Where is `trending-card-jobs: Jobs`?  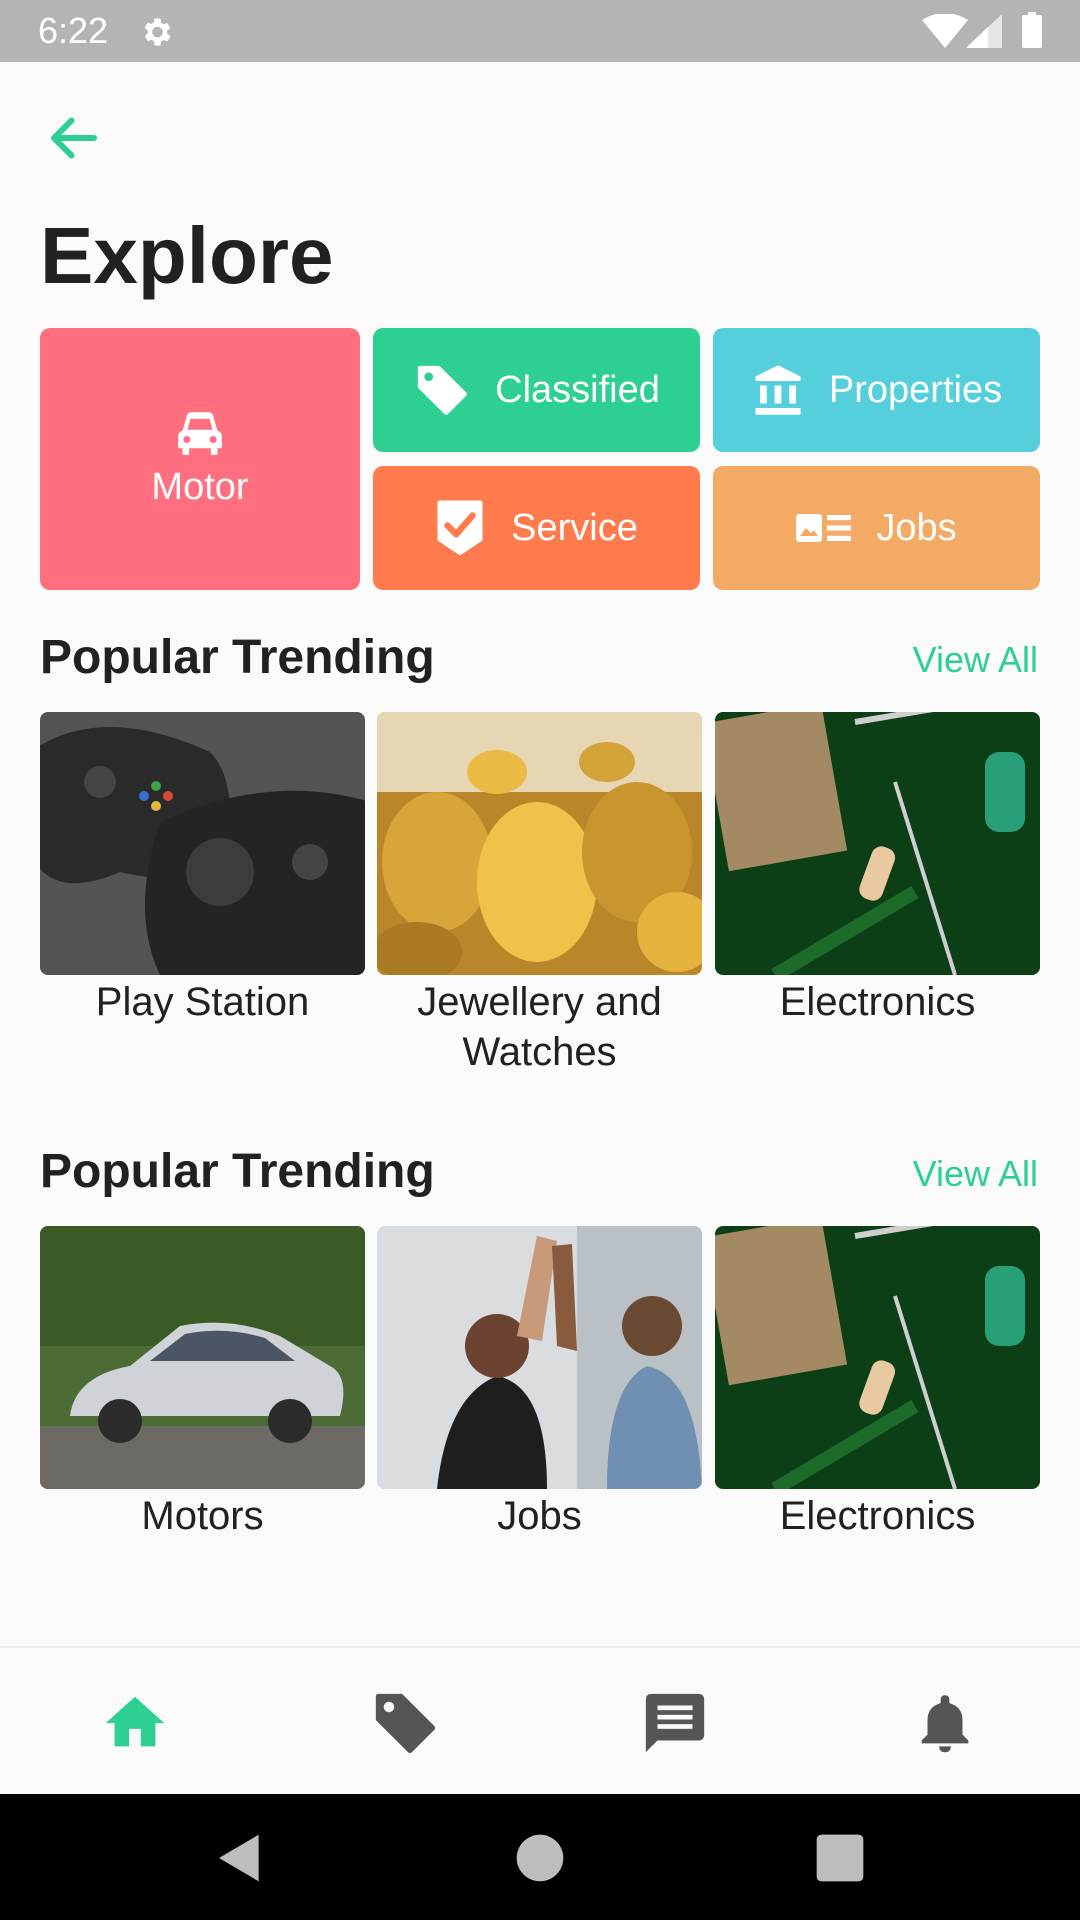
trending-card-jobs: Jobs is located at coordinates (539, 1383).